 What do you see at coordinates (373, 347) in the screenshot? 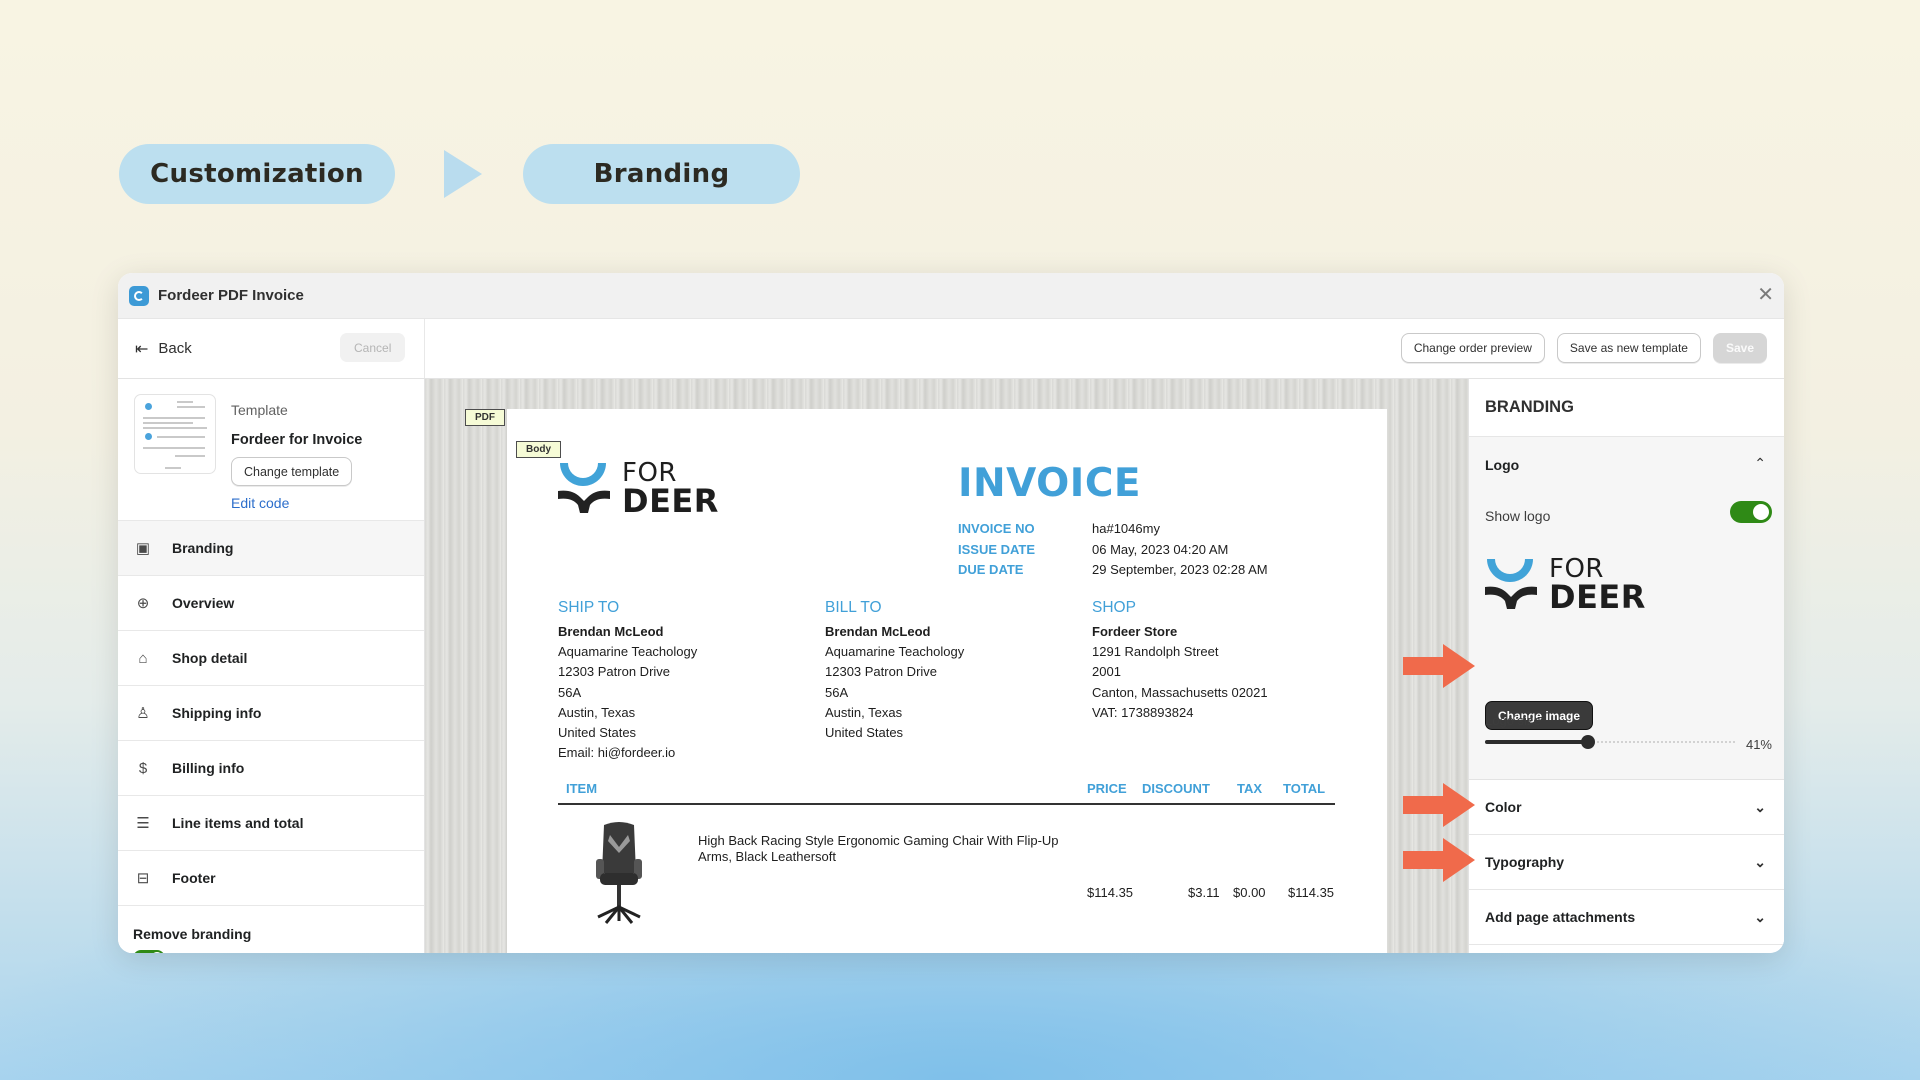
I see `cancel-button: Cancel` at bounding box center [373, 347].